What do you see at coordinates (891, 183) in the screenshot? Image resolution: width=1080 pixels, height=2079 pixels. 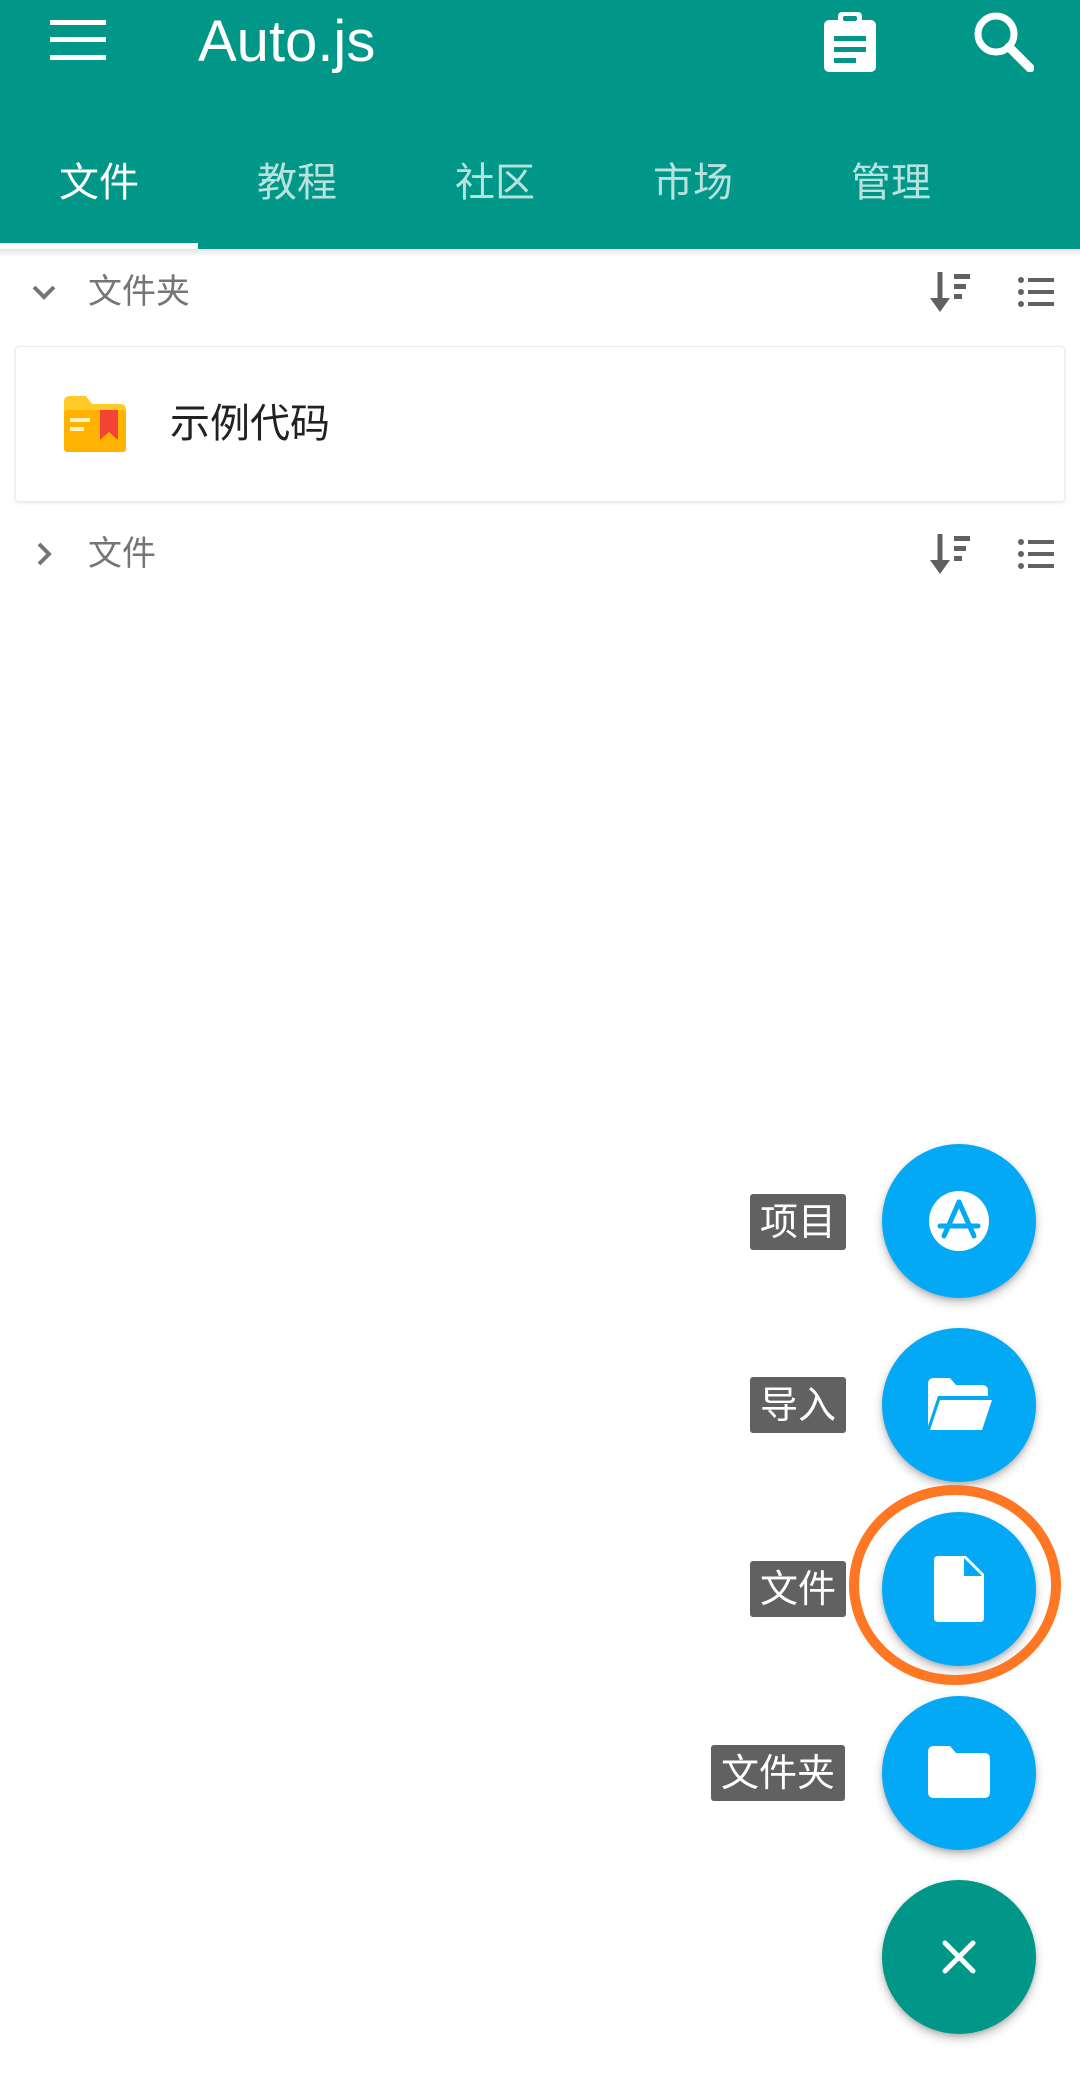 I see `tab-manage: 管理` at bounding box center [891, 183].